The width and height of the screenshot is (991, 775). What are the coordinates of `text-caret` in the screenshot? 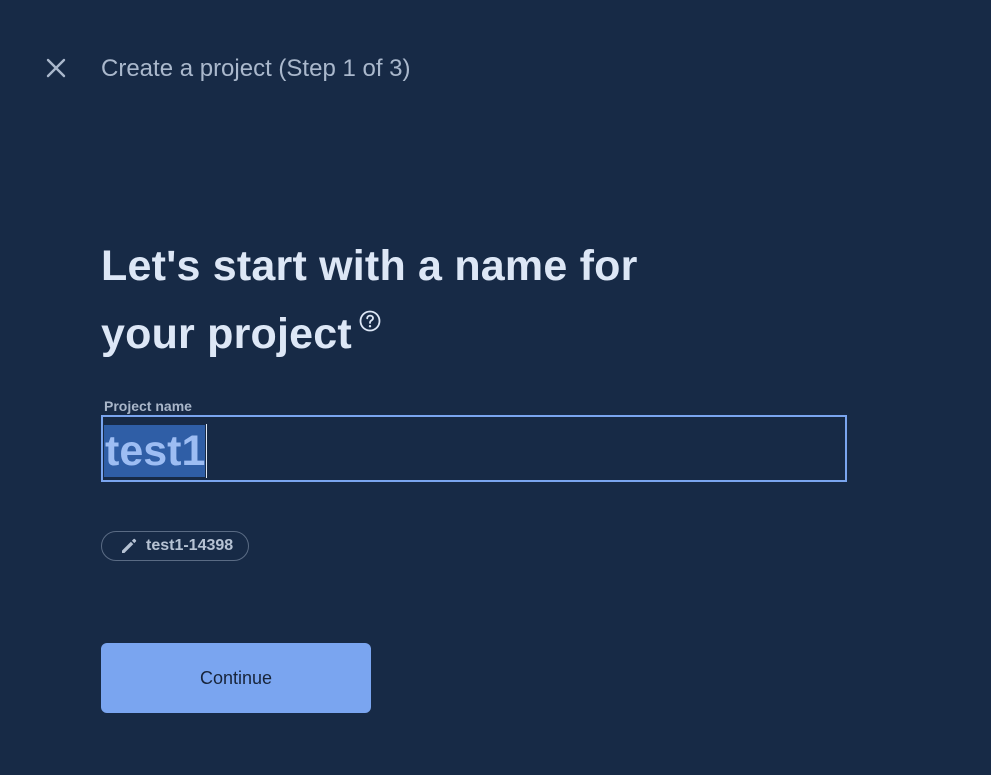 It's located at (207, 451).